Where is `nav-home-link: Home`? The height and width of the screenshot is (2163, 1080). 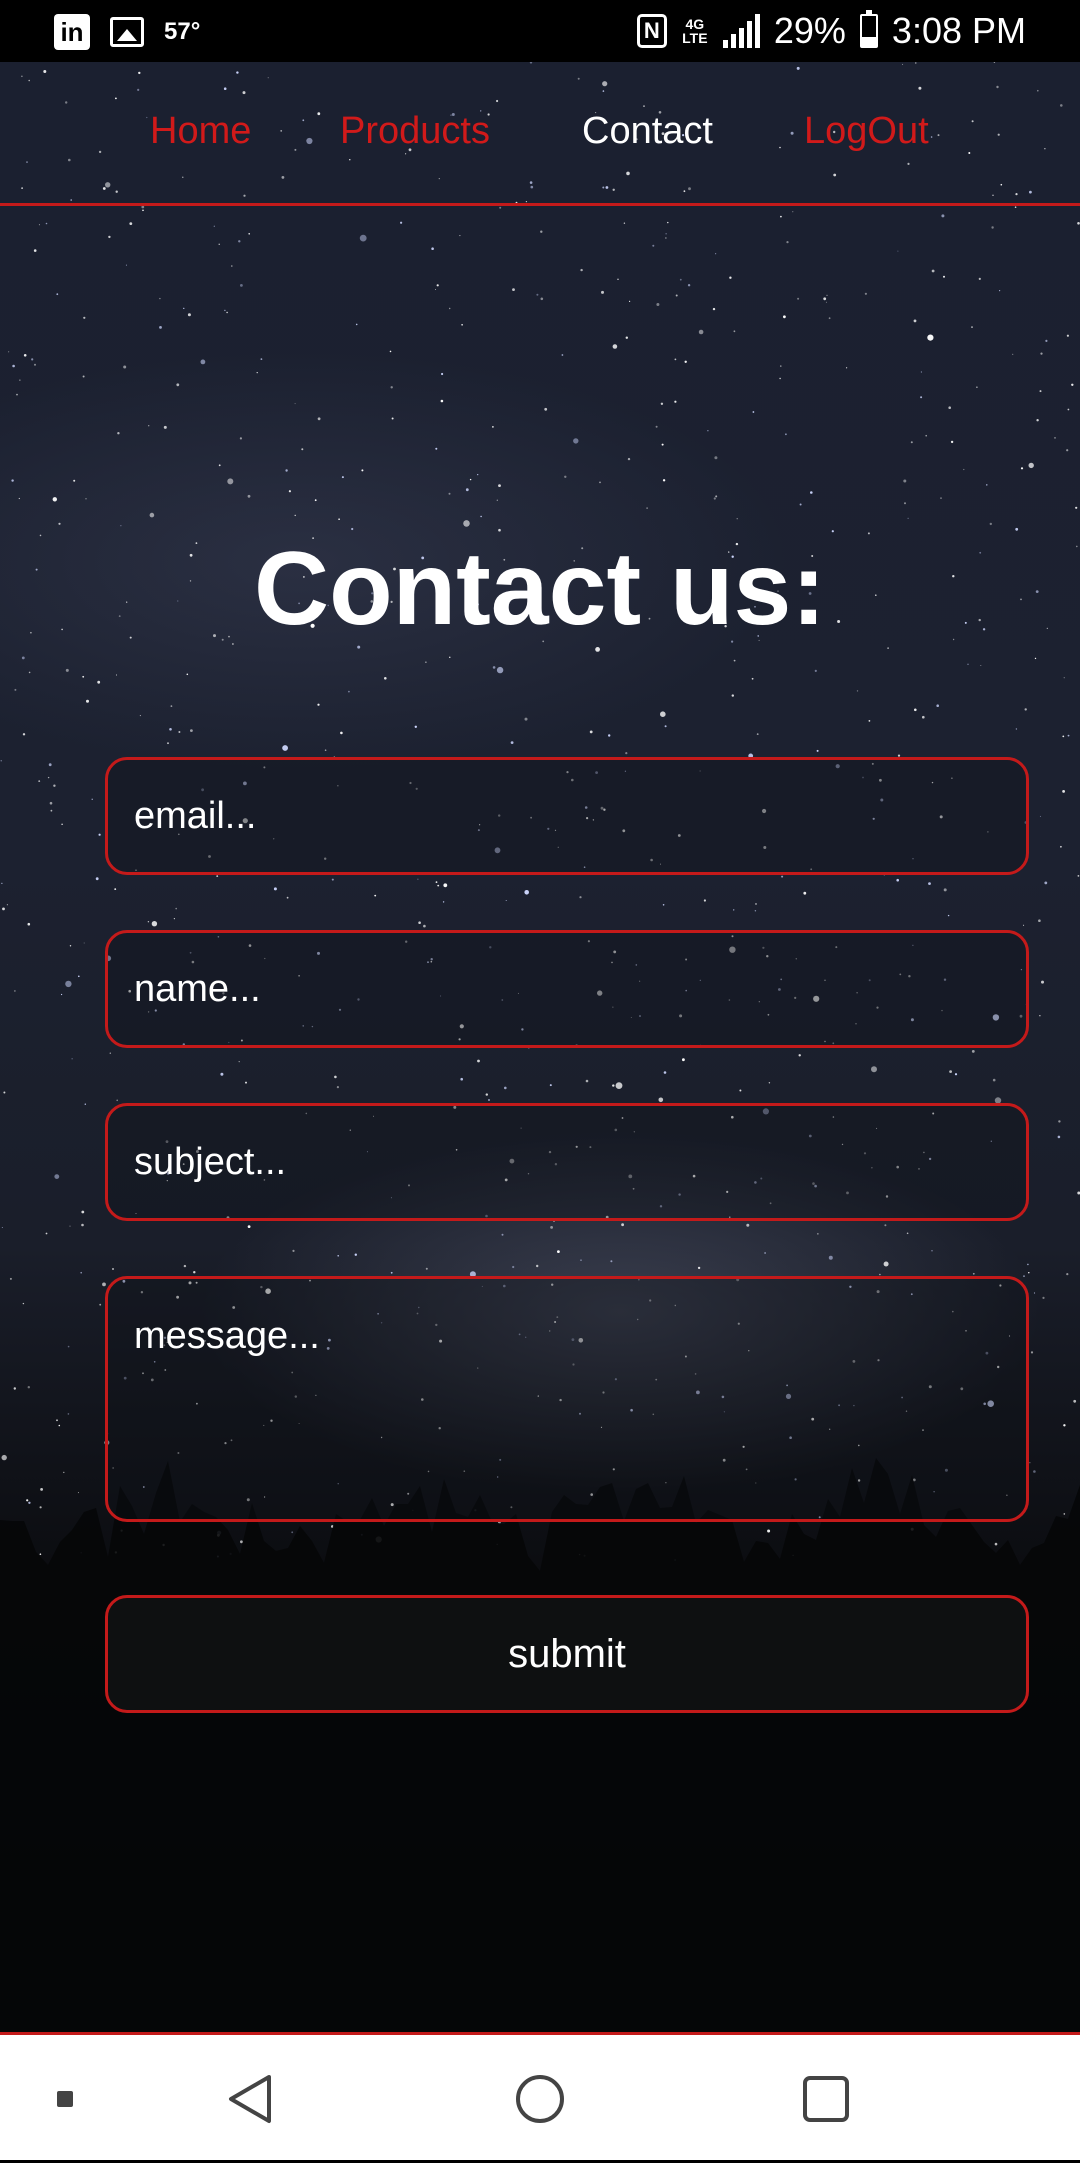 nav-home-link: Home is located at coordinates (200, 131).